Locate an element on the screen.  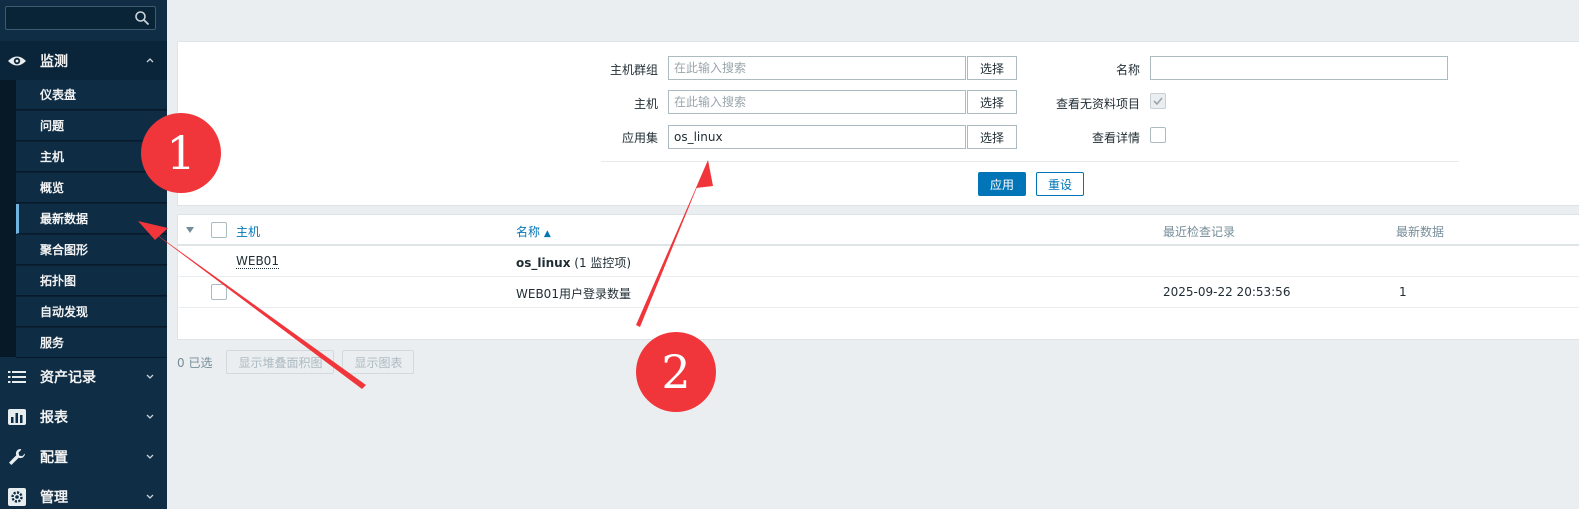
filter-divider is located at coordinates (1030, 161).